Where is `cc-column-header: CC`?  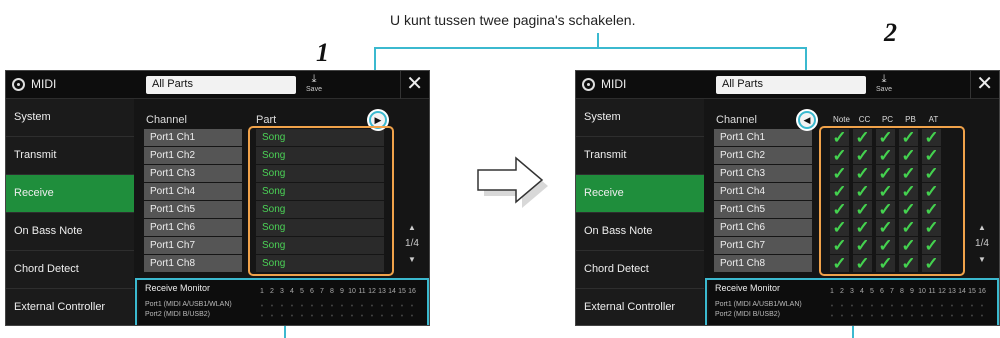 cc-column-header: CC is located at coordinates (864, 119).